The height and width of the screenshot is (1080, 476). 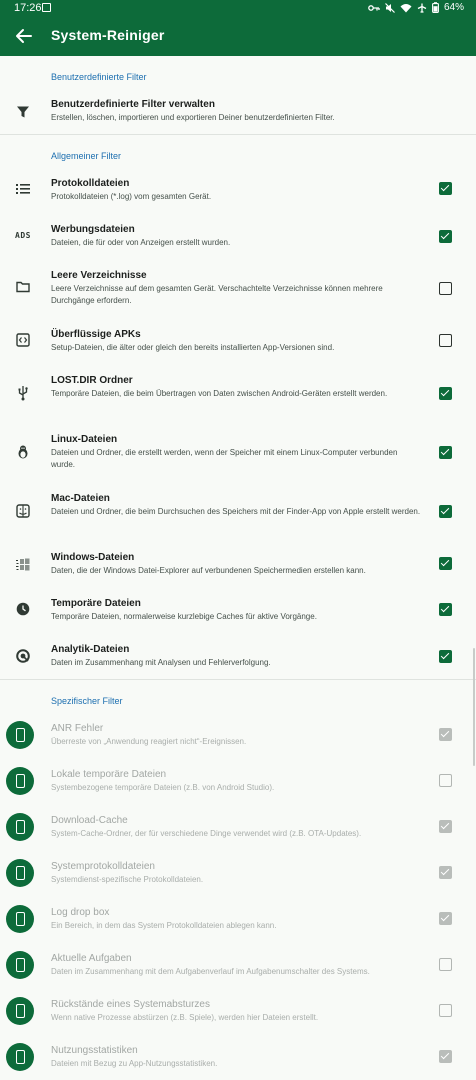 I want to click on section-header-specific: Spezifischer Filter, so click(x=87, y=701).